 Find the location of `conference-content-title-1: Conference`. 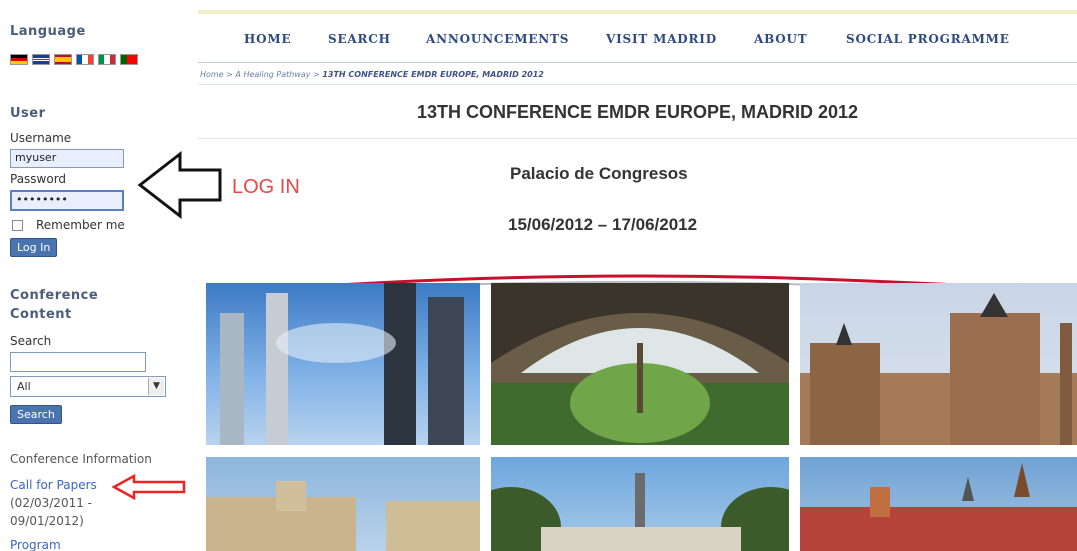

conference-content-title-1: Conference is located at coordinates (54, 295).